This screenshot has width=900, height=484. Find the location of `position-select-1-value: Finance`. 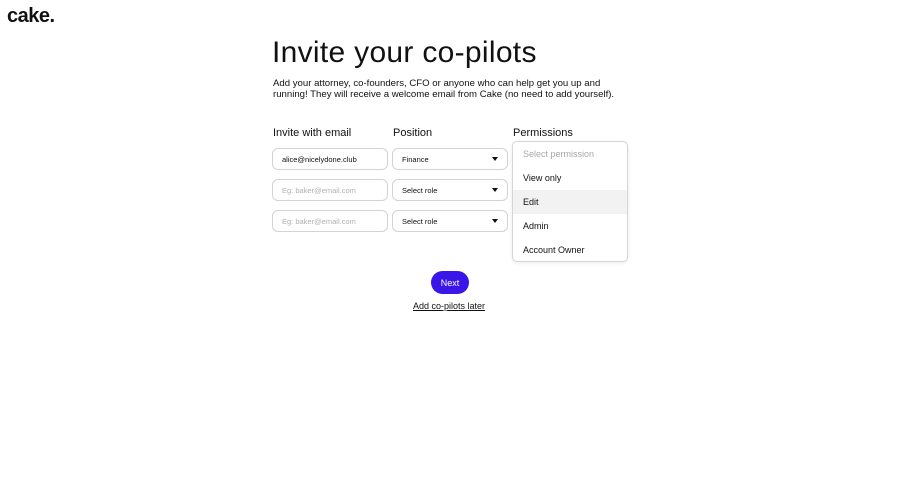

position-select-1-value: Finance is located at coordinates (415, 159).